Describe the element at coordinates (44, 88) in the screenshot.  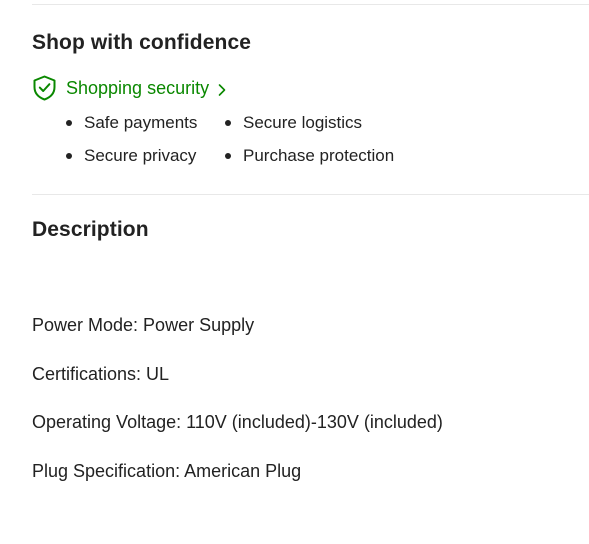
I see `shield-check-icon` at that location.